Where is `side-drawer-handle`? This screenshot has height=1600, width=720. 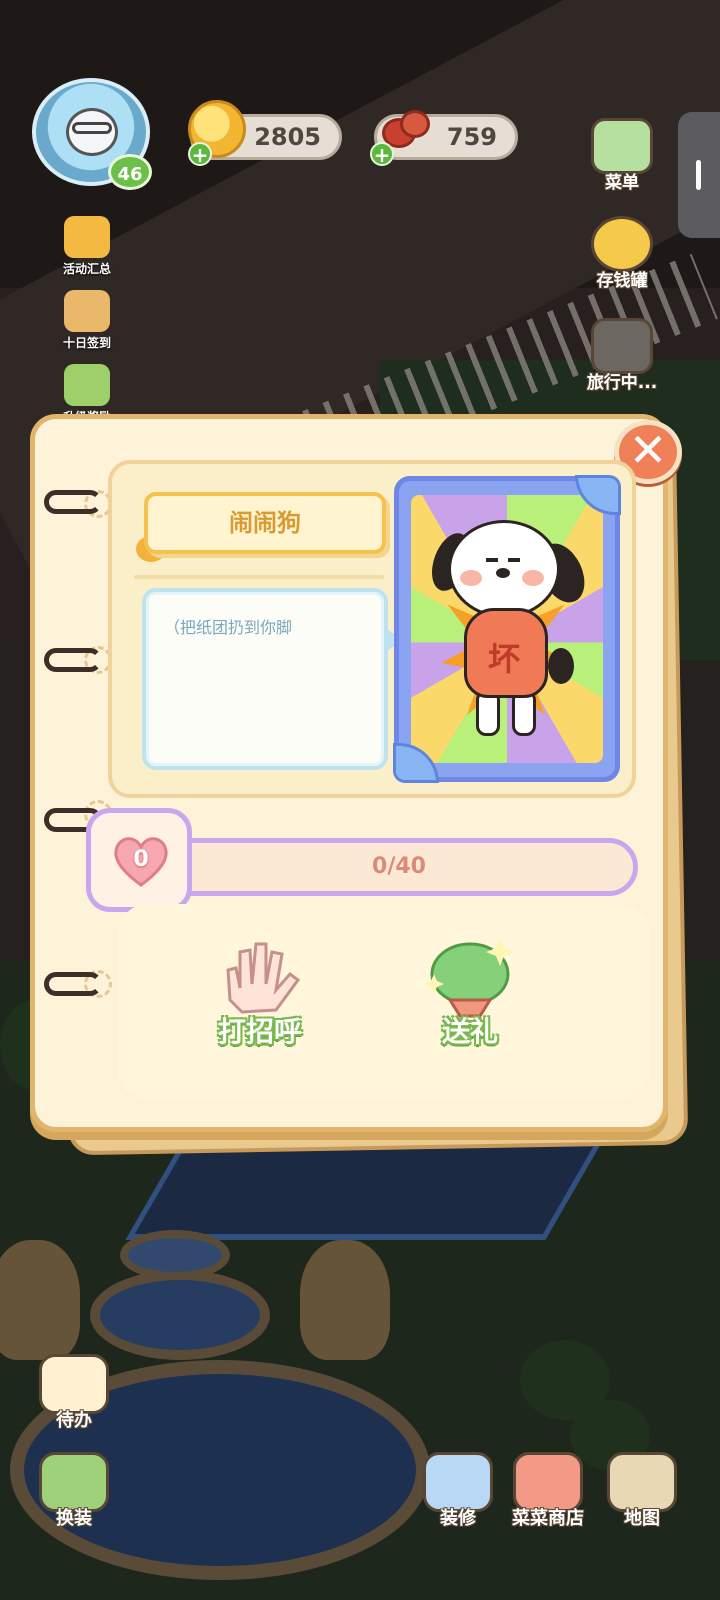 side-drawer-handle is located at coordinates (699, 175).